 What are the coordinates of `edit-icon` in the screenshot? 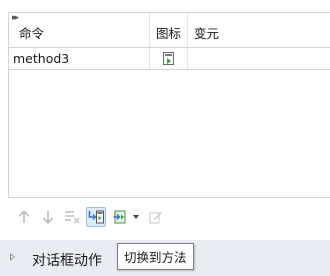 It's located at (155, 218).